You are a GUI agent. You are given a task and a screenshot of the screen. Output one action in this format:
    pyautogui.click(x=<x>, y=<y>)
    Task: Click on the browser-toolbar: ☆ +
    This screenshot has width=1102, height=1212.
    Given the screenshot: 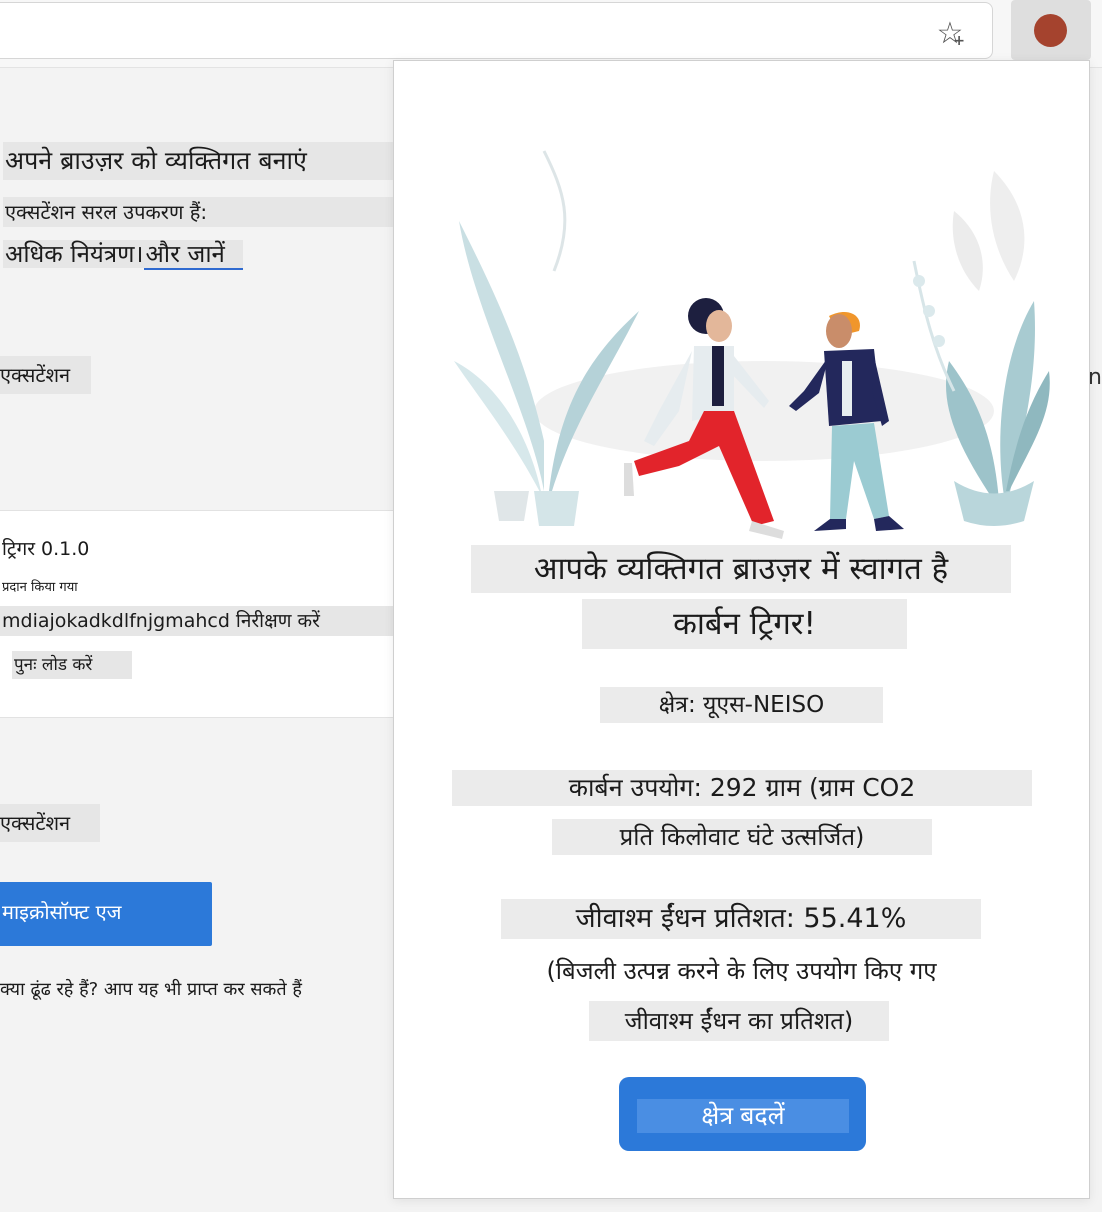 What is the action you would take?
    pyautogui.click(x=551, y=34)
    